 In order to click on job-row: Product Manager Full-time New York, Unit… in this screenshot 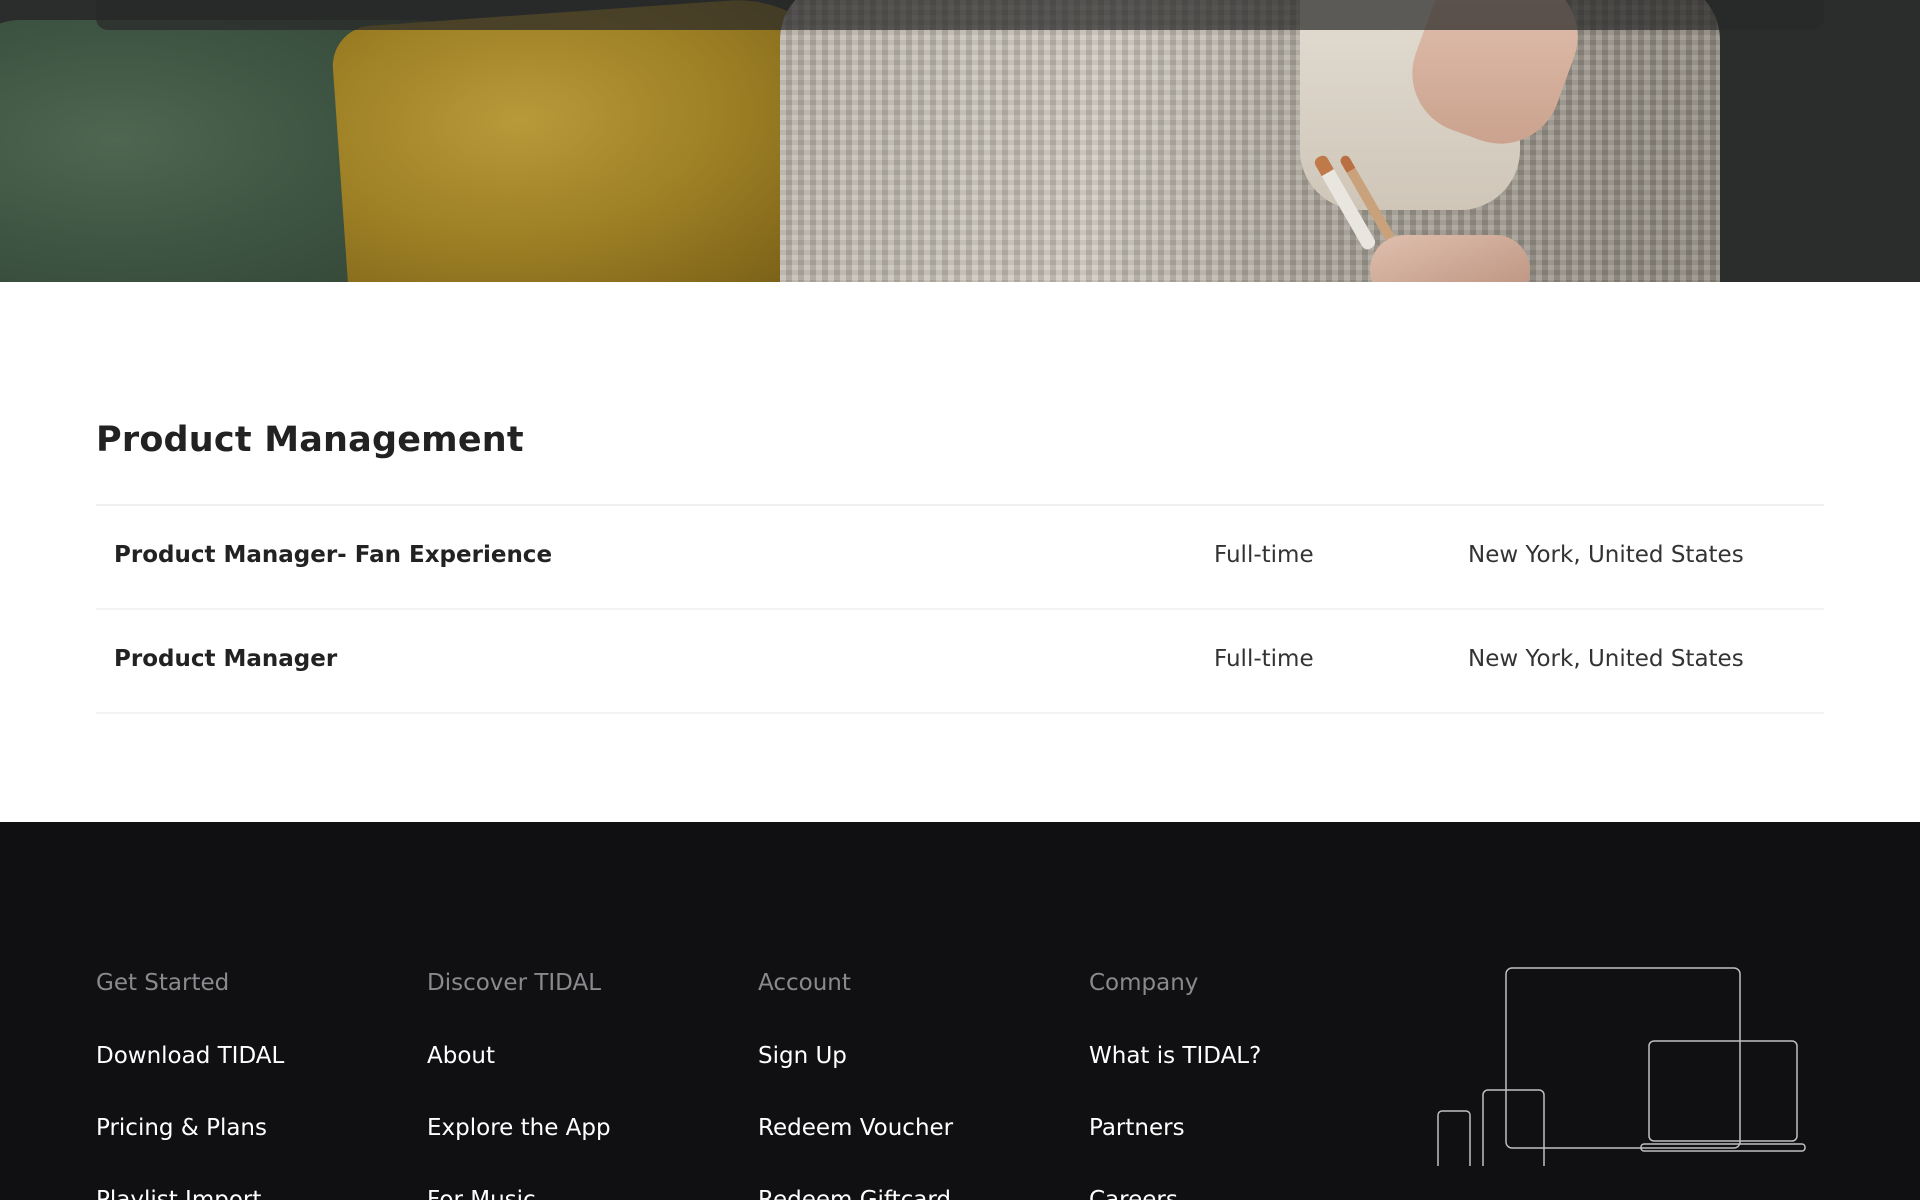, I will do `click(960, 662)`.